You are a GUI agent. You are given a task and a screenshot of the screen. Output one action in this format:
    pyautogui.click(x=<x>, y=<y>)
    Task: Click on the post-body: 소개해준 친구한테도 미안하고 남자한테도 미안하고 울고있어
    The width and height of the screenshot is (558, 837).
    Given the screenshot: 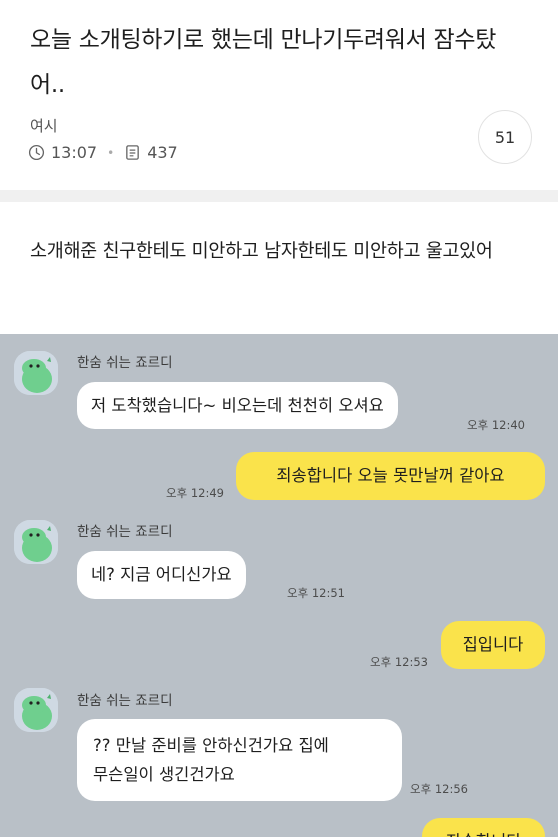 What is the action you would take?
    pyautogui.click(x=261, y=251)
    